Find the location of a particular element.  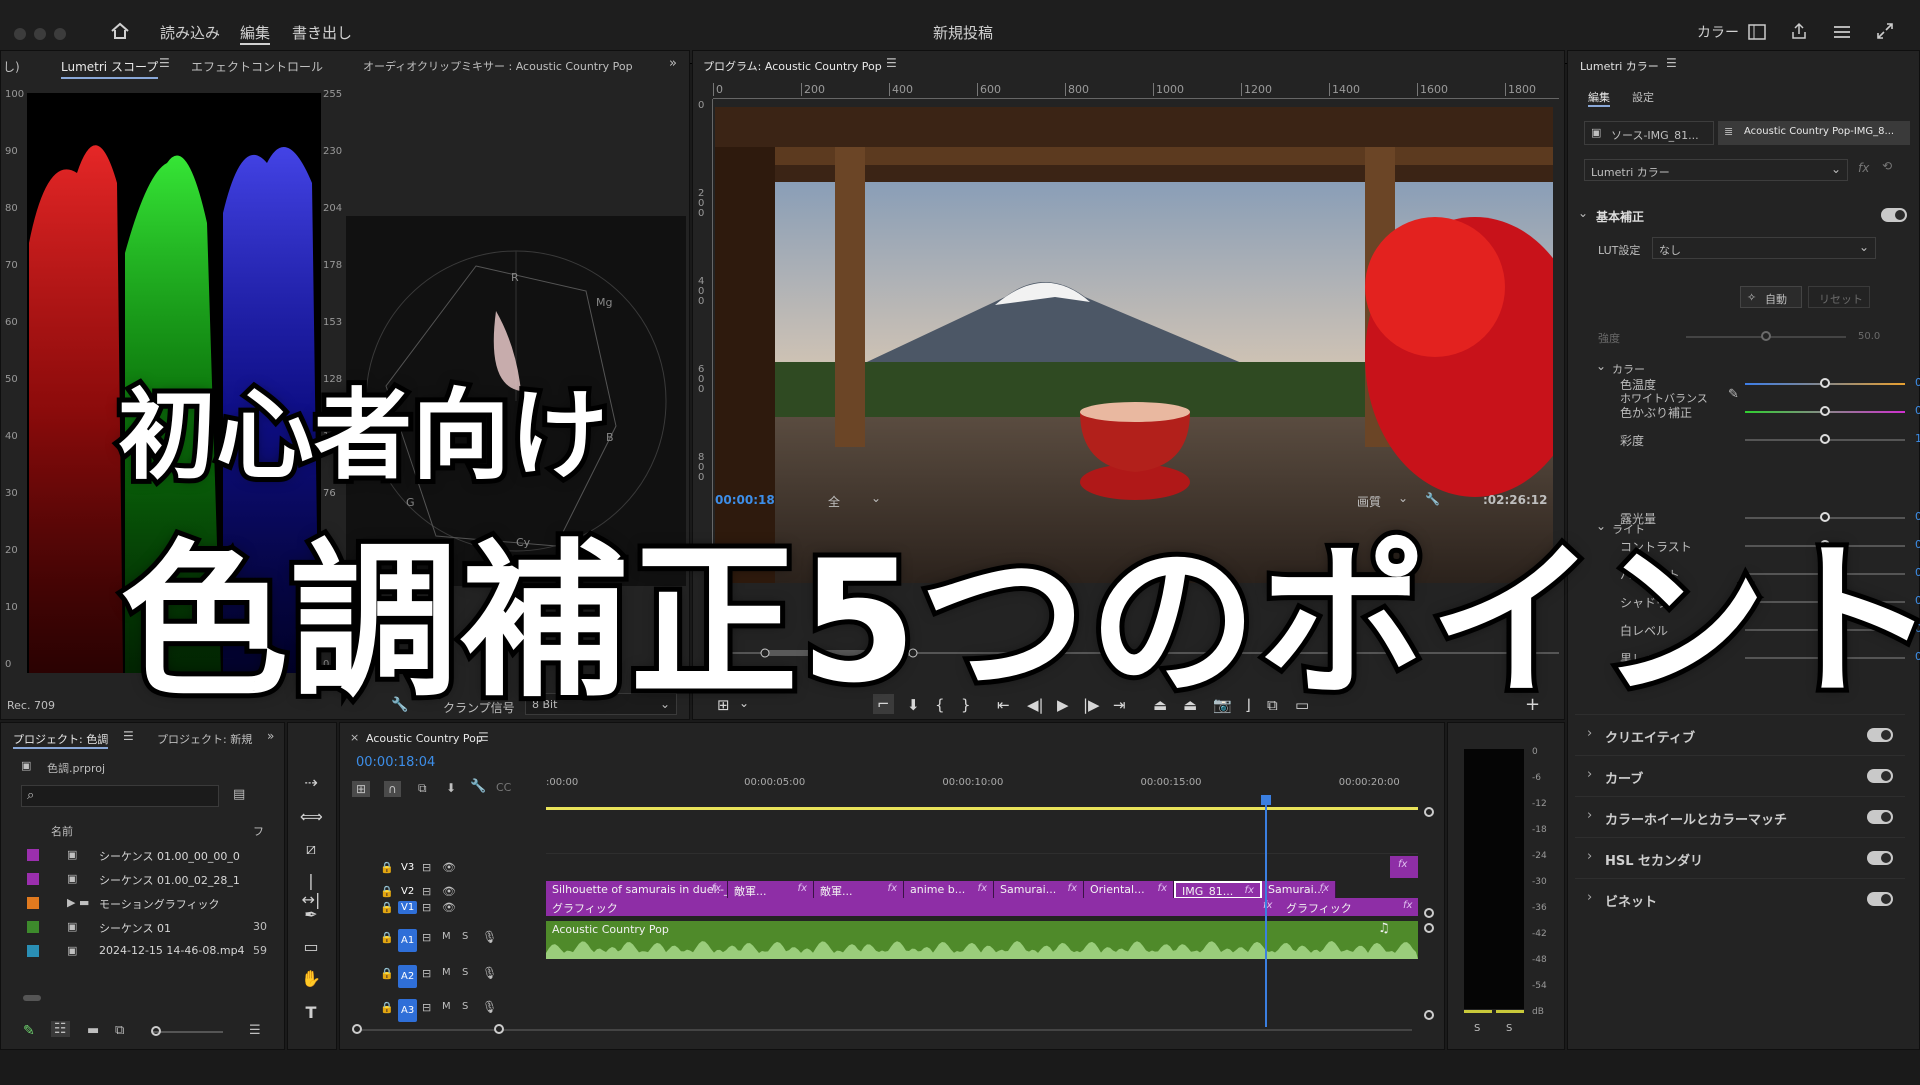

tab-effect-controls: エフェクトコントロール is located at coordinates (257, 66).